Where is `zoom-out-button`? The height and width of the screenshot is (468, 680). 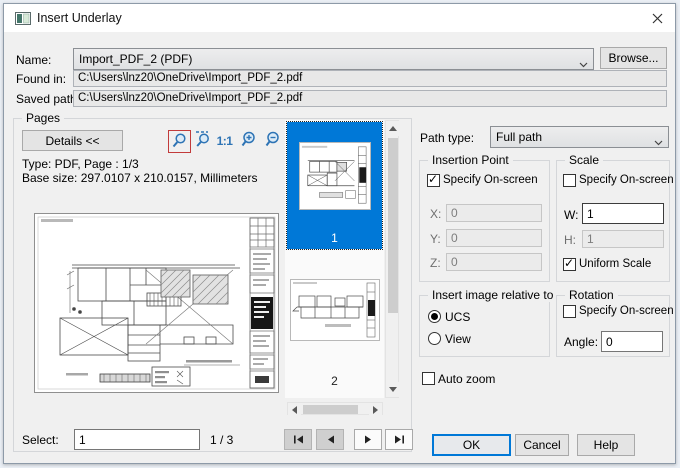
zoom-out-button is located at coordinates (272, 140).